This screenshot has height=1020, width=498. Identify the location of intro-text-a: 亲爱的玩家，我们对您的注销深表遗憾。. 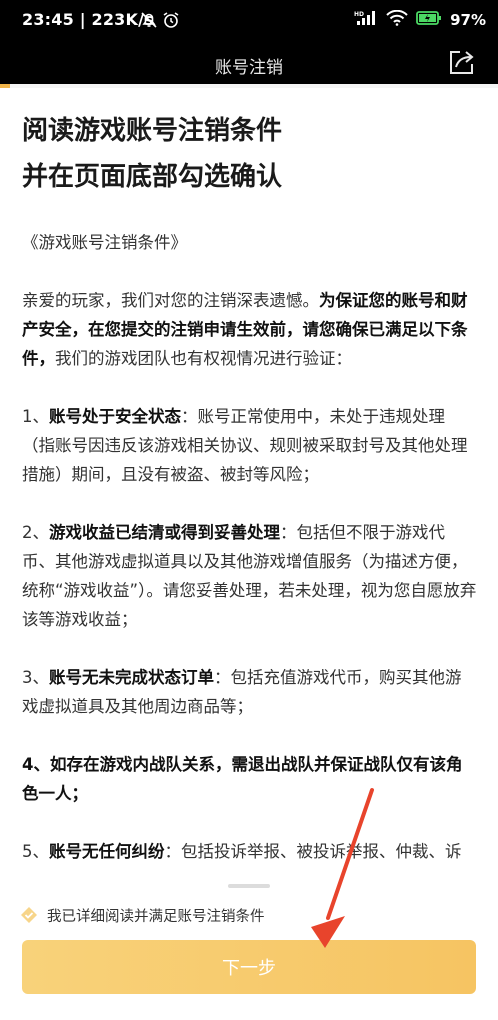
(170, 300).